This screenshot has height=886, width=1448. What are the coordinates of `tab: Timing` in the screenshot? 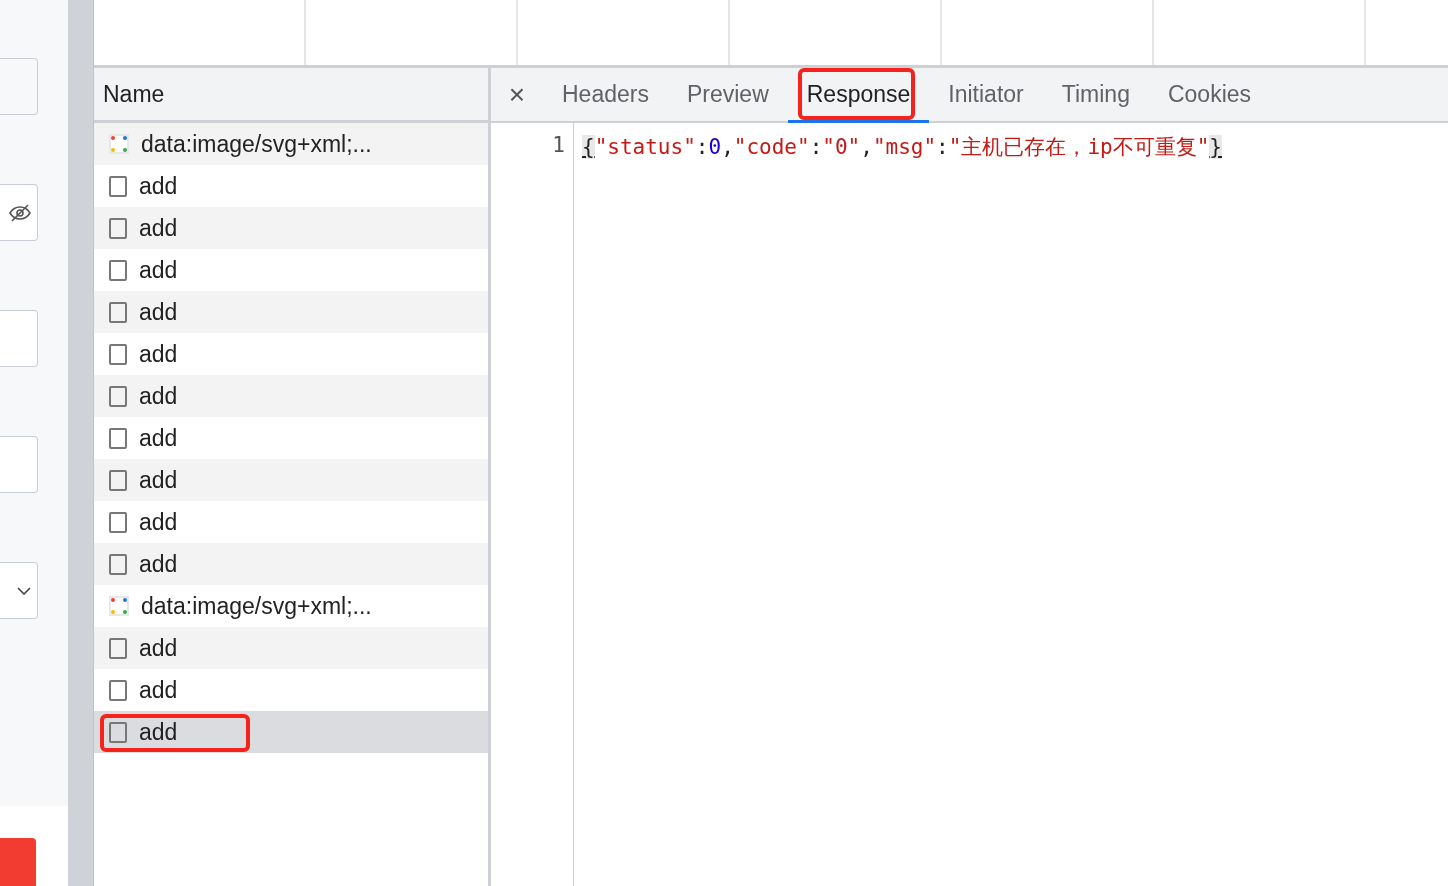 It's located at (1095, 95).